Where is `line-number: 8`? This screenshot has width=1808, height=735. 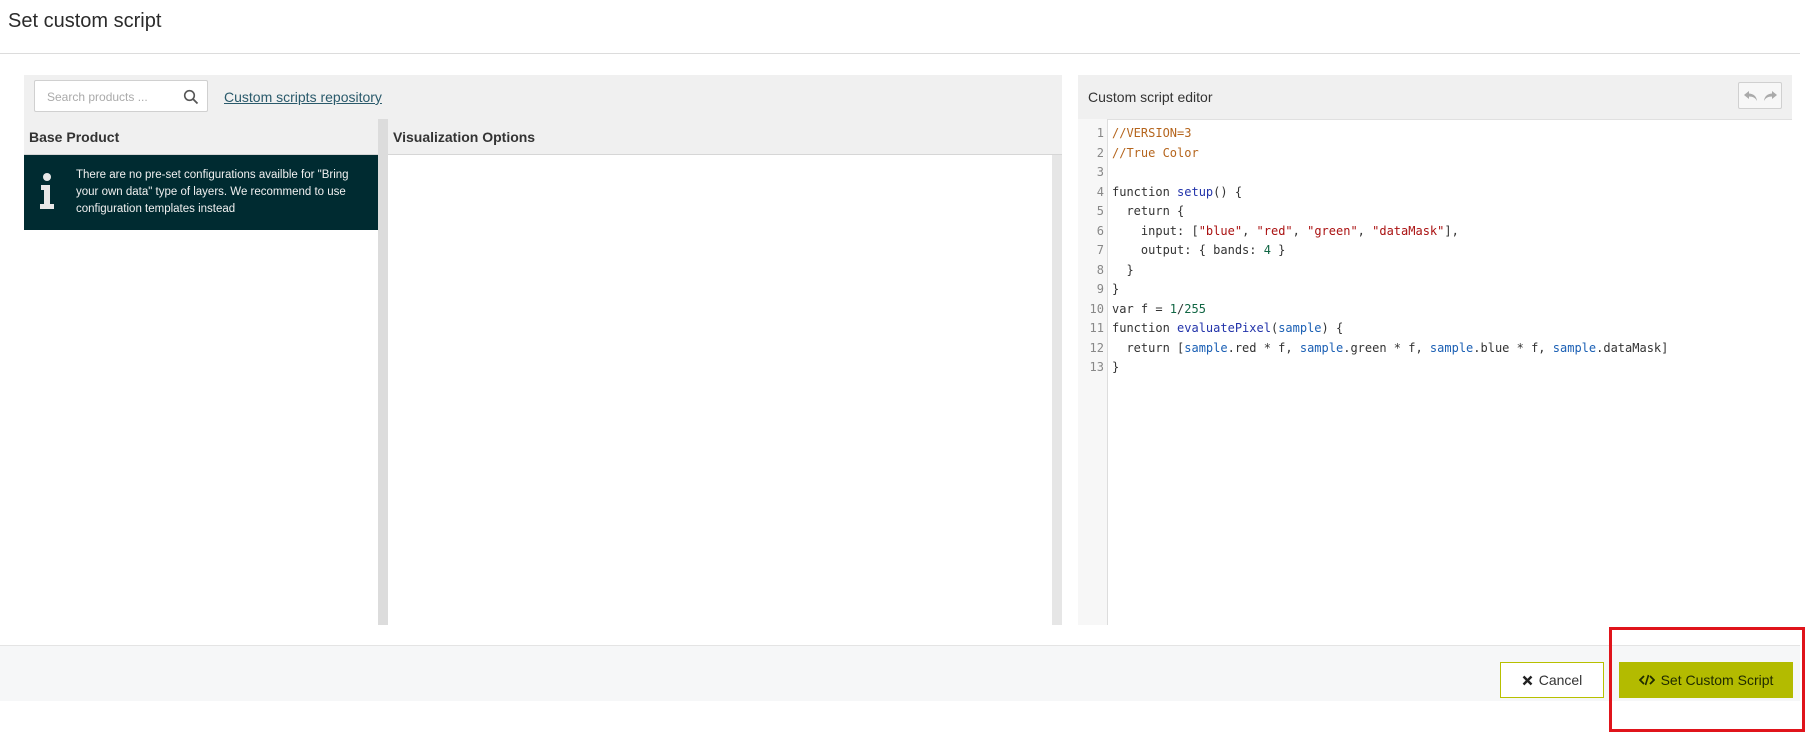 line-number: 8 is located at coordinates (1100, 269).